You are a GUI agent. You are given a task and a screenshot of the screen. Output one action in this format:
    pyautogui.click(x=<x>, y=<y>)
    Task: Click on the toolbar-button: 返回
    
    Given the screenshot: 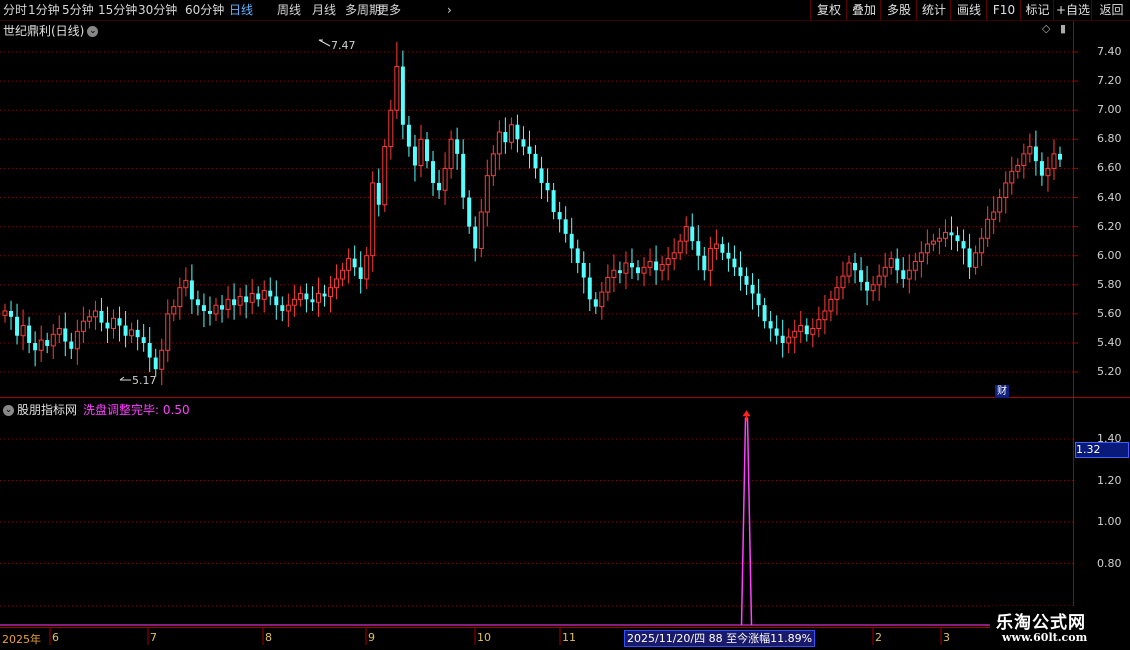 What is the action you would take?
    pyautogui.click(x=1110, y=10)
    